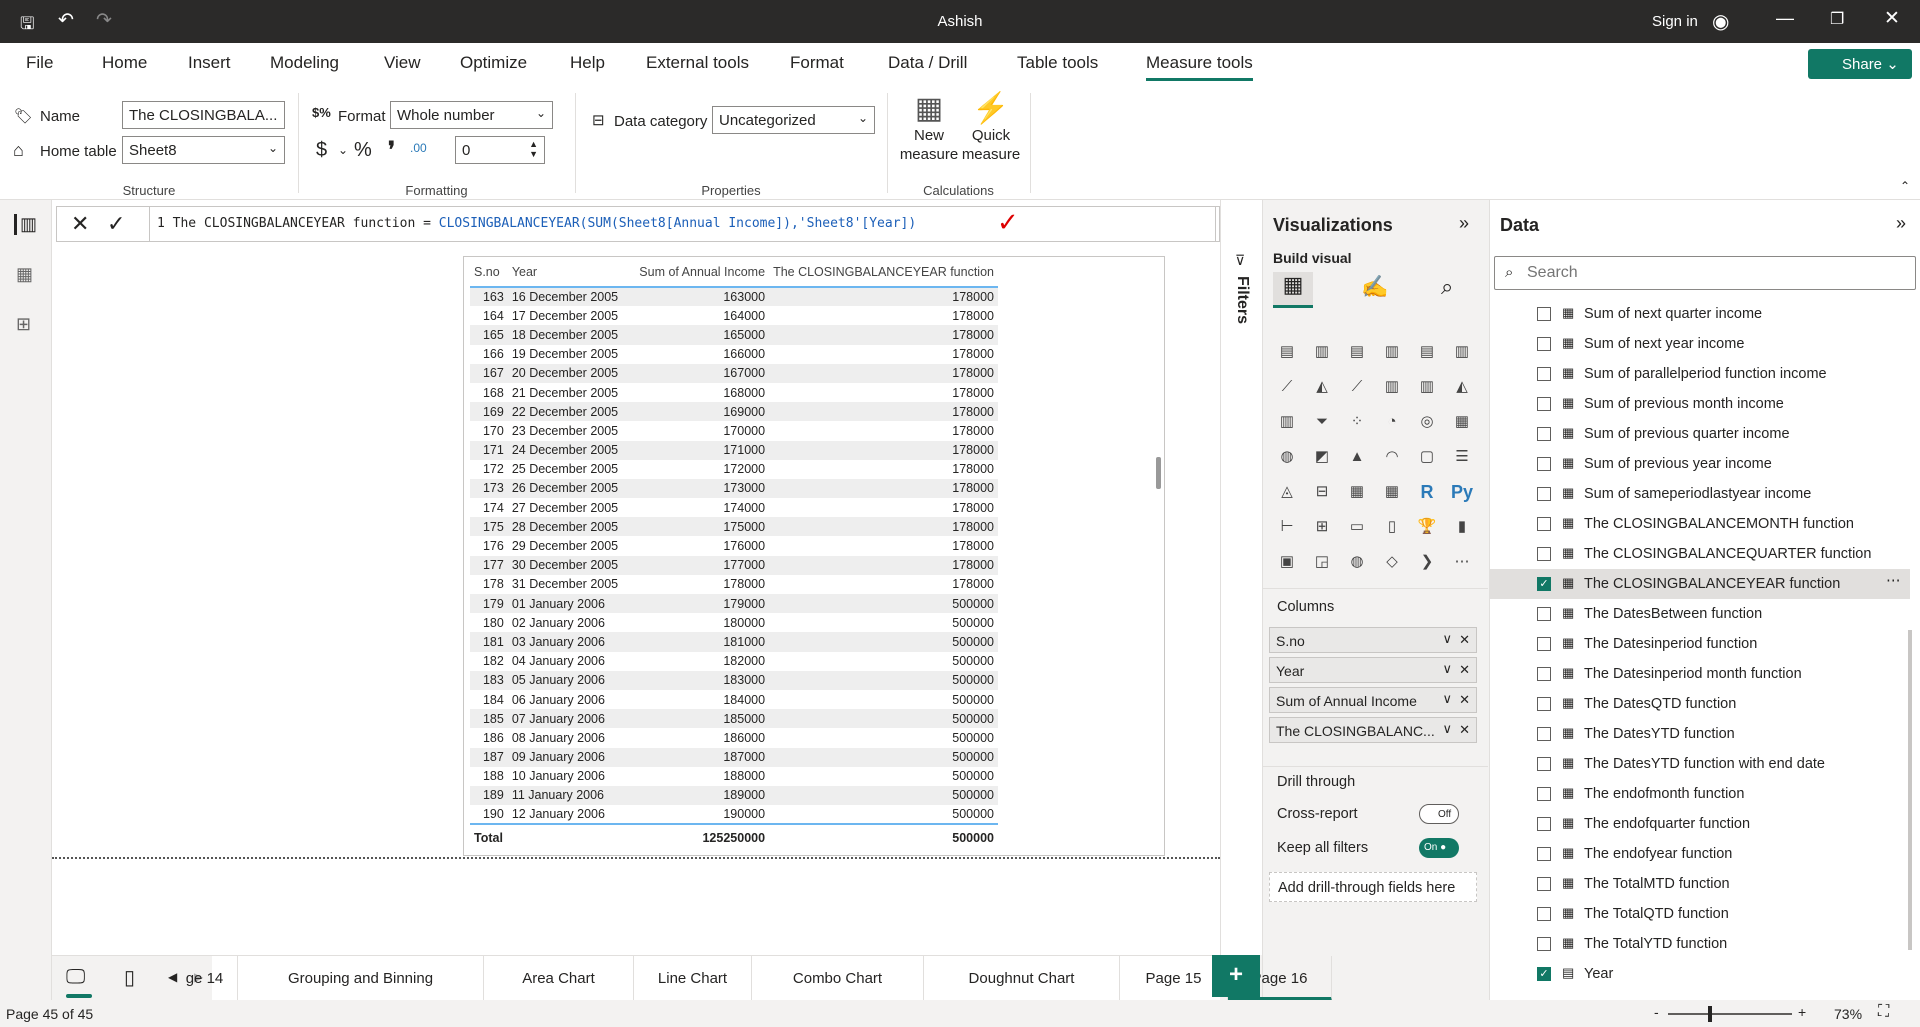  What do you see at coordinates (391, 150) in the screenshot?
I see `comma-button: ❜` at bounding box center [391, 150].